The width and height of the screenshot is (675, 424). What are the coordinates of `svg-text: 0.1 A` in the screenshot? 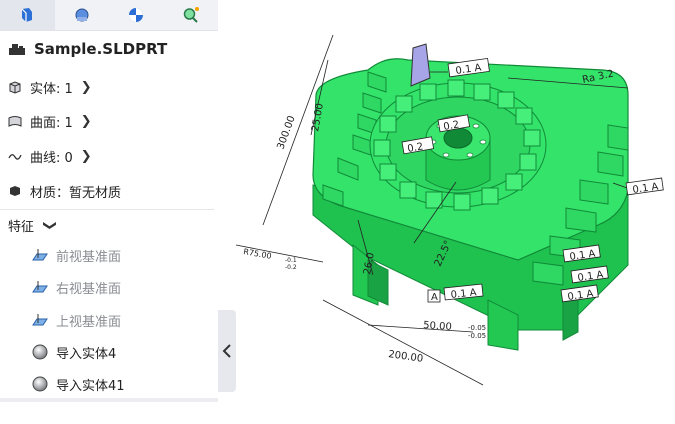 It's located at (645, 188).